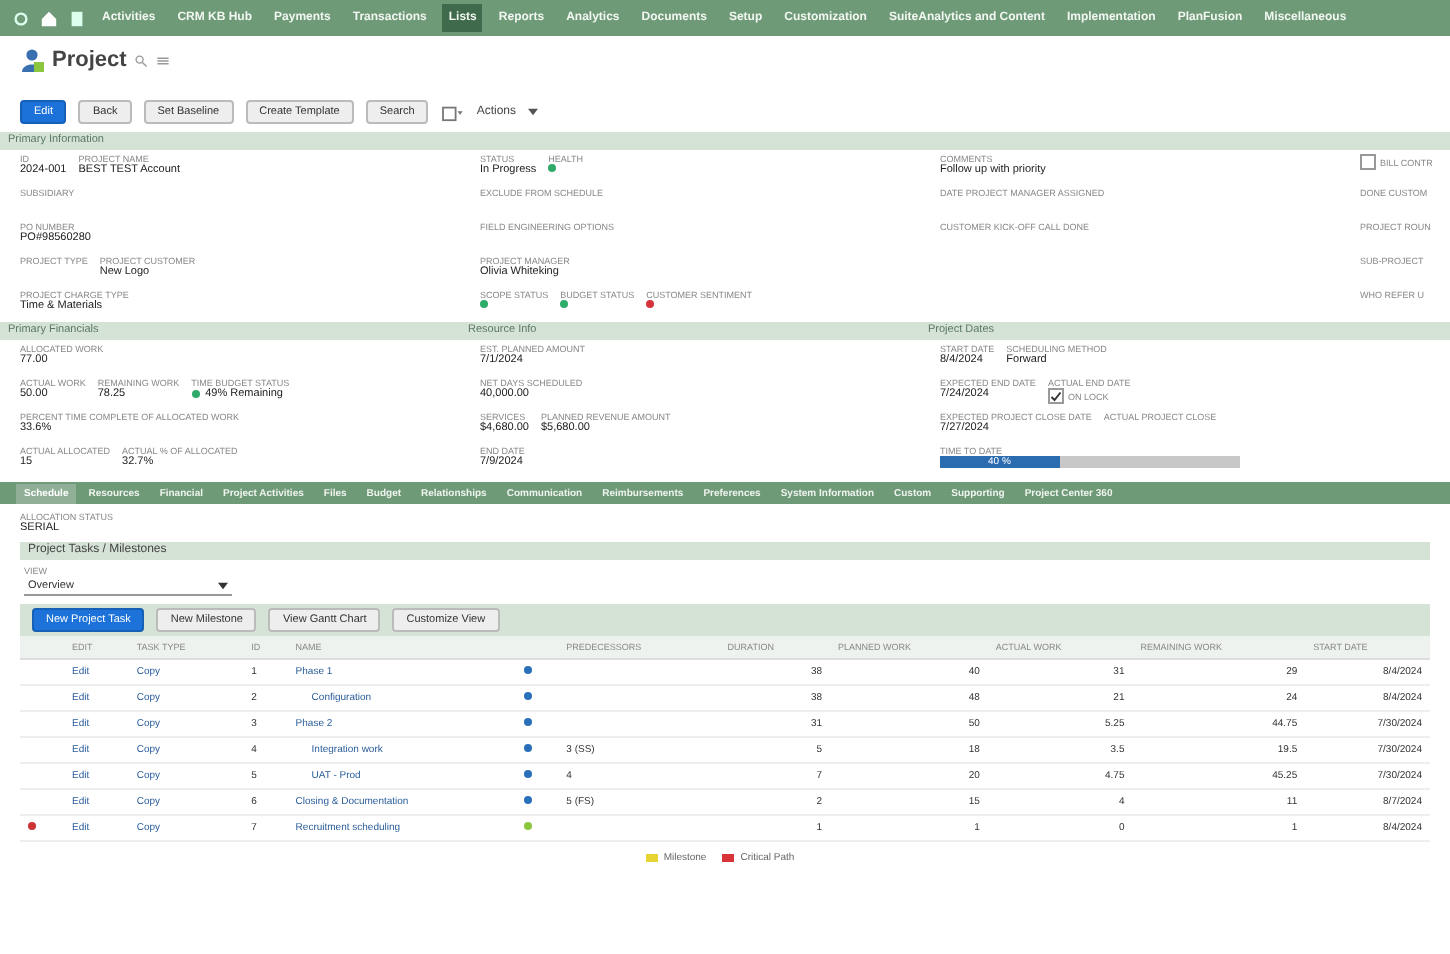  Describe the element at coordinates (89, 60) in the screenshot. I see `page-title: Project` at that location.